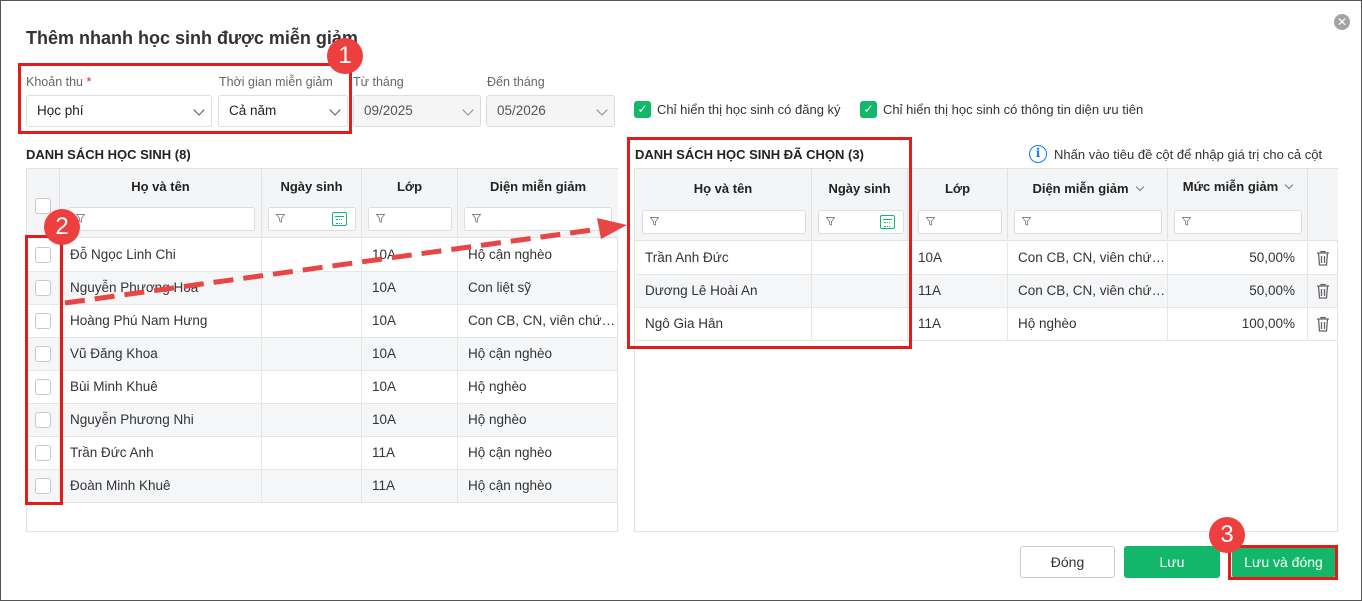  Describe the element at coordinates (161, 255) in the screenshot. I see `cell-name: Đỗ Ngọc Linh Chi` at that location.